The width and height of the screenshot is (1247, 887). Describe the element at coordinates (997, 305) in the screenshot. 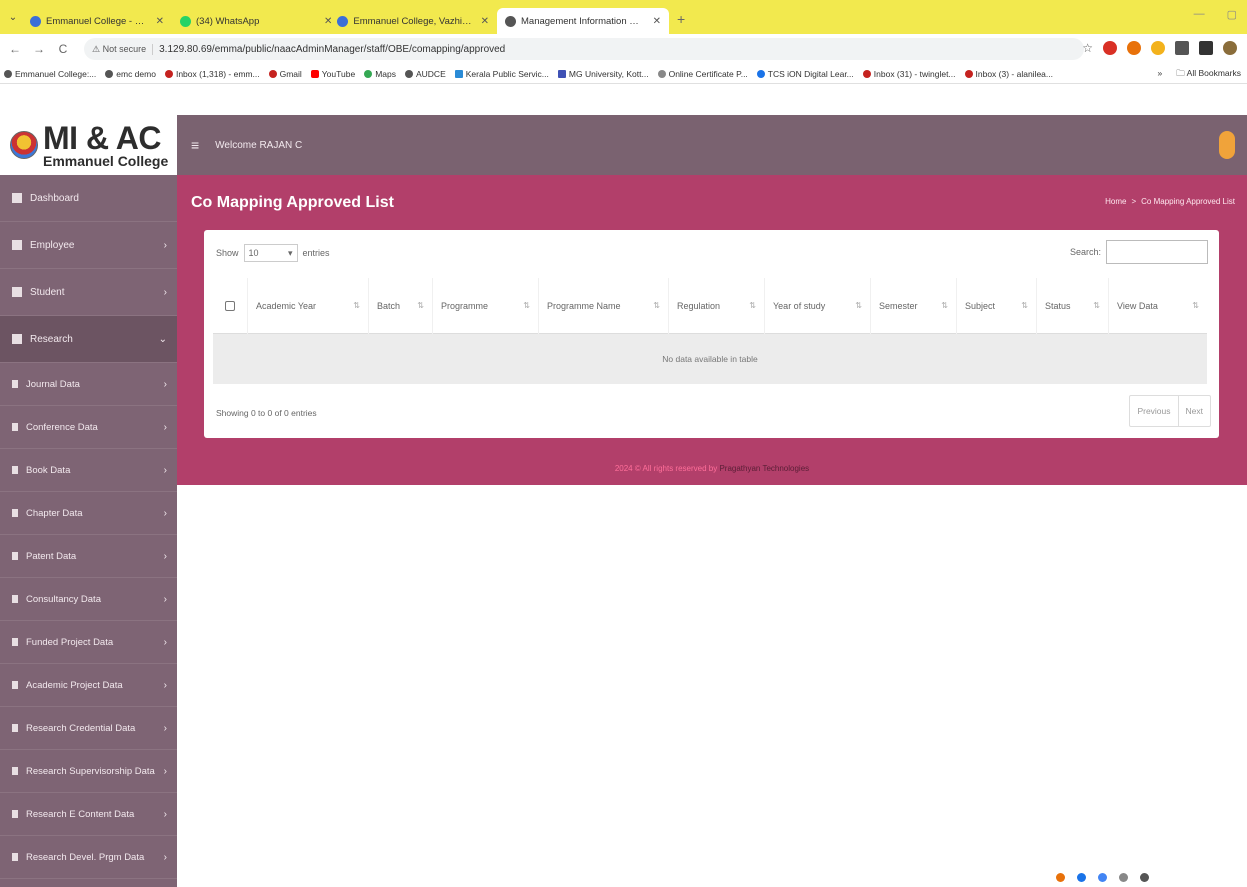

I see `column-header-subject: Subject ⇅` at that location.